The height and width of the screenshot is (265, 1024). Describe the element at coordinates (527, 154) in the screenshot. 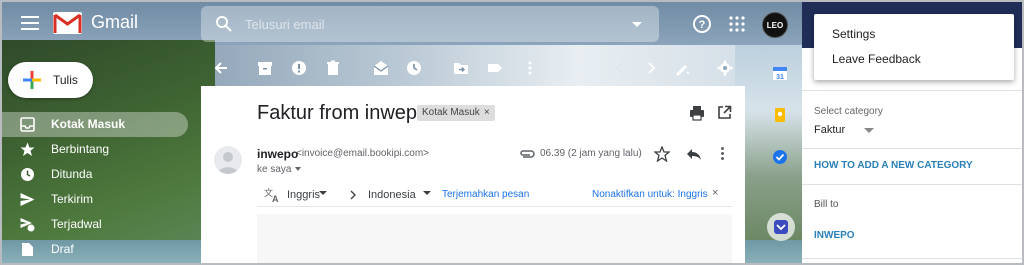

I see `attachment-icon` at that location.